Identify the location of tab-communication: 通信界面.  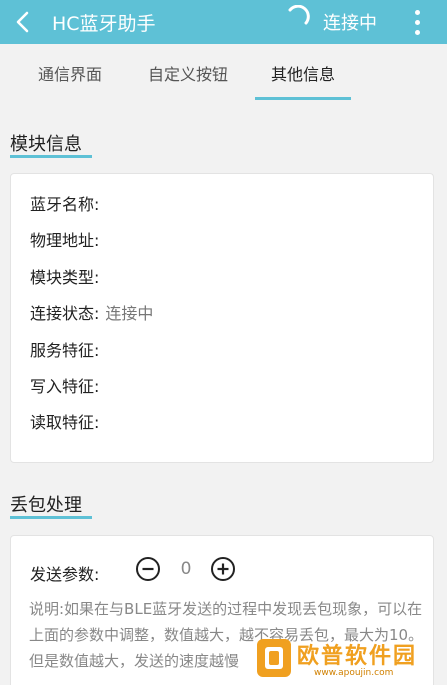
(70, 73).